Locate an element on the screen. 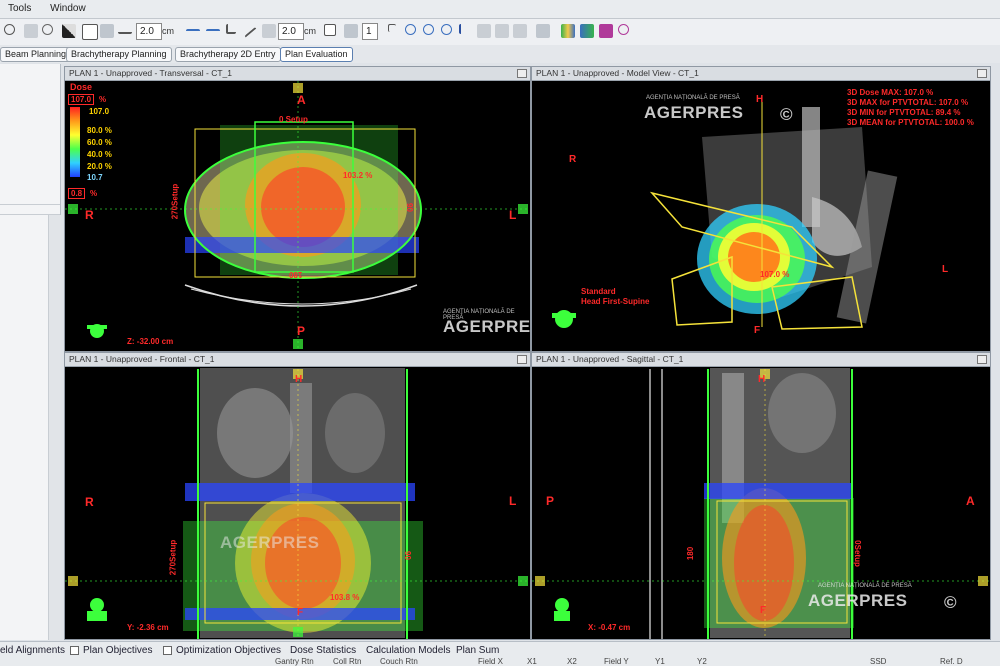 This screenshot has width=1000, height=666. contour-icon is located at coordinates (484, 31).